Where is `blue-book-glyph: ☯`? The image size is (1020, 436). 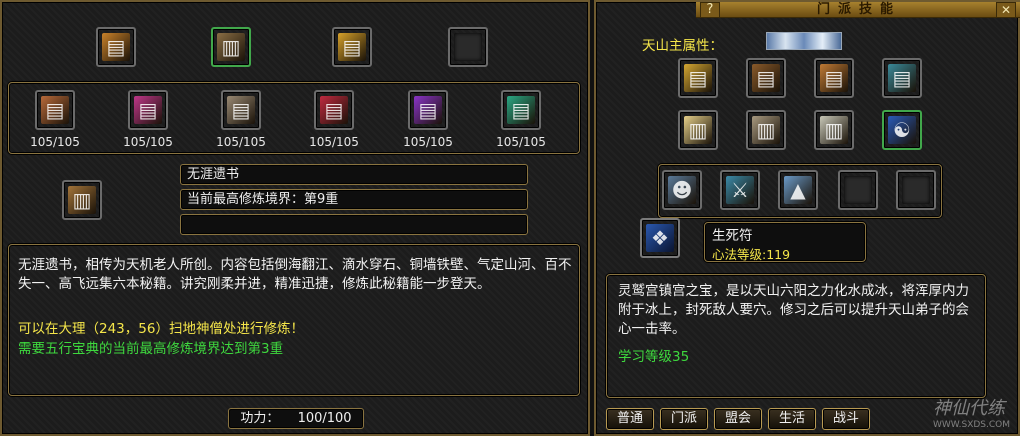 blue-book-glyph: ☯ is located at coordinates (902, 130).